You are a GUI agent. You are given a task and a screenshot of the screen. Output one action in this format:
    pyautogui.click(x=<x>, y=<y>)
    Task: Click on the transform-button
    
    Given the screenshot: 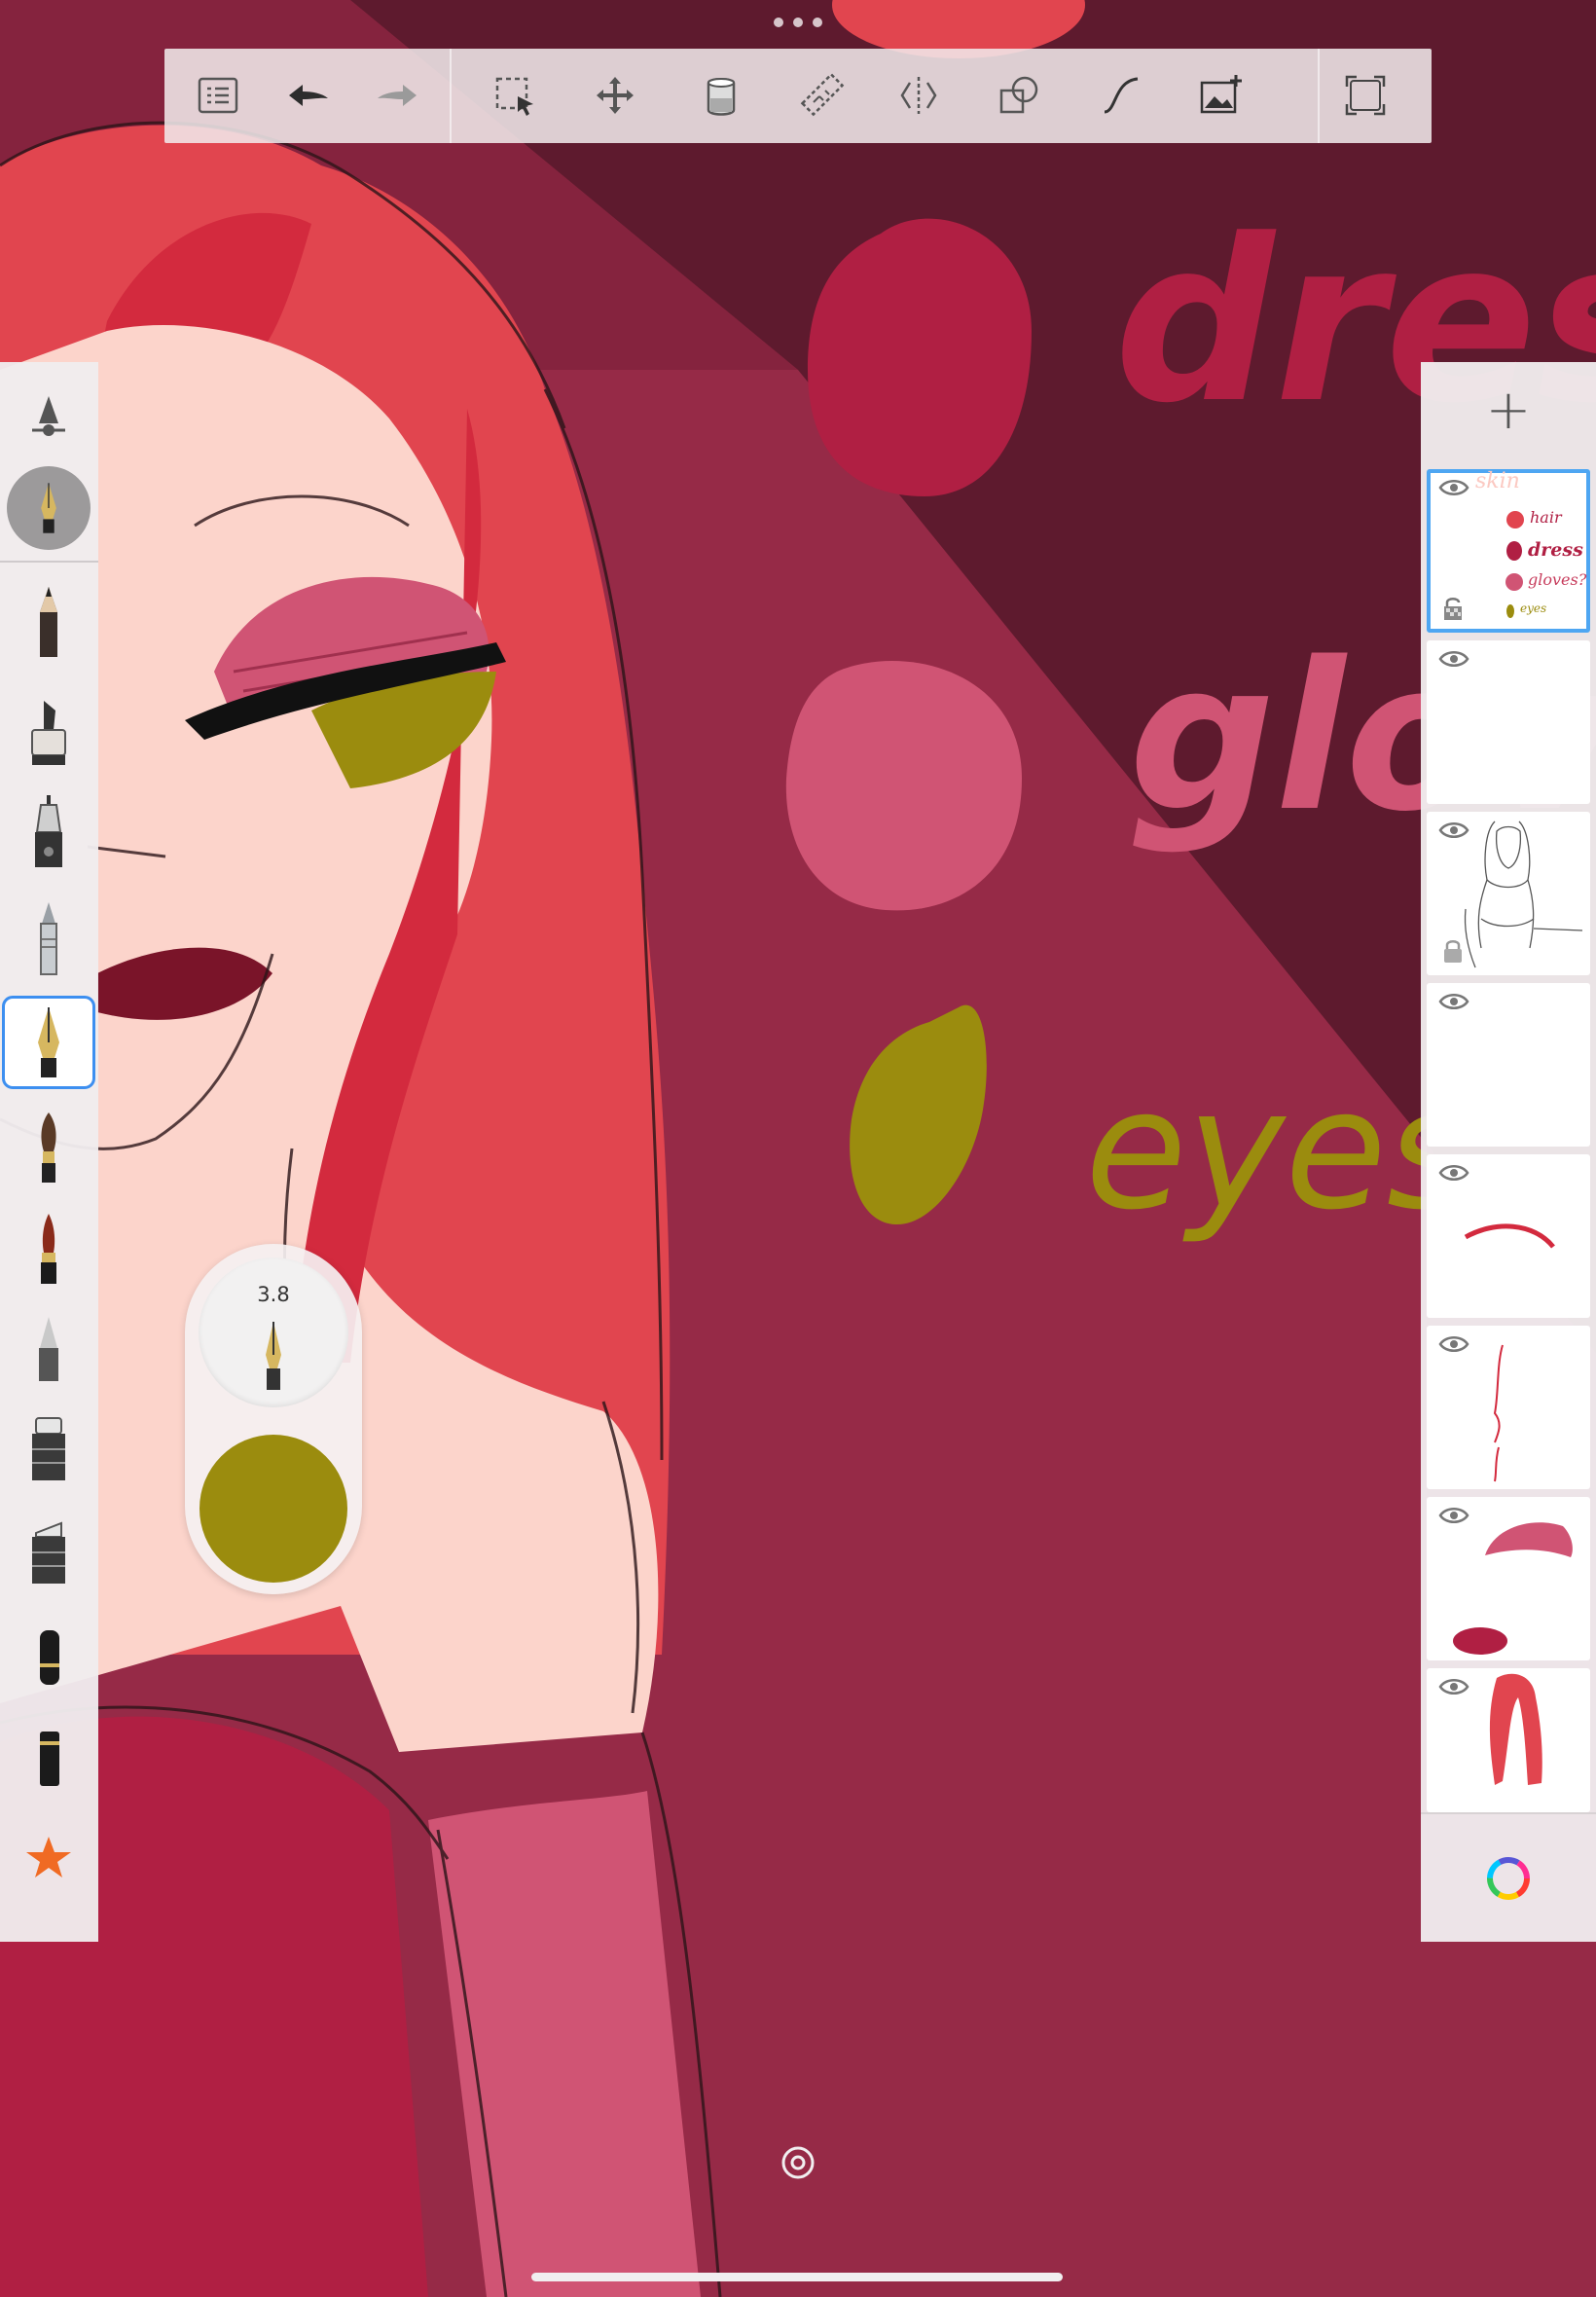 What is the action you would take?
    pyautogui.click(x=615, y=95)
    